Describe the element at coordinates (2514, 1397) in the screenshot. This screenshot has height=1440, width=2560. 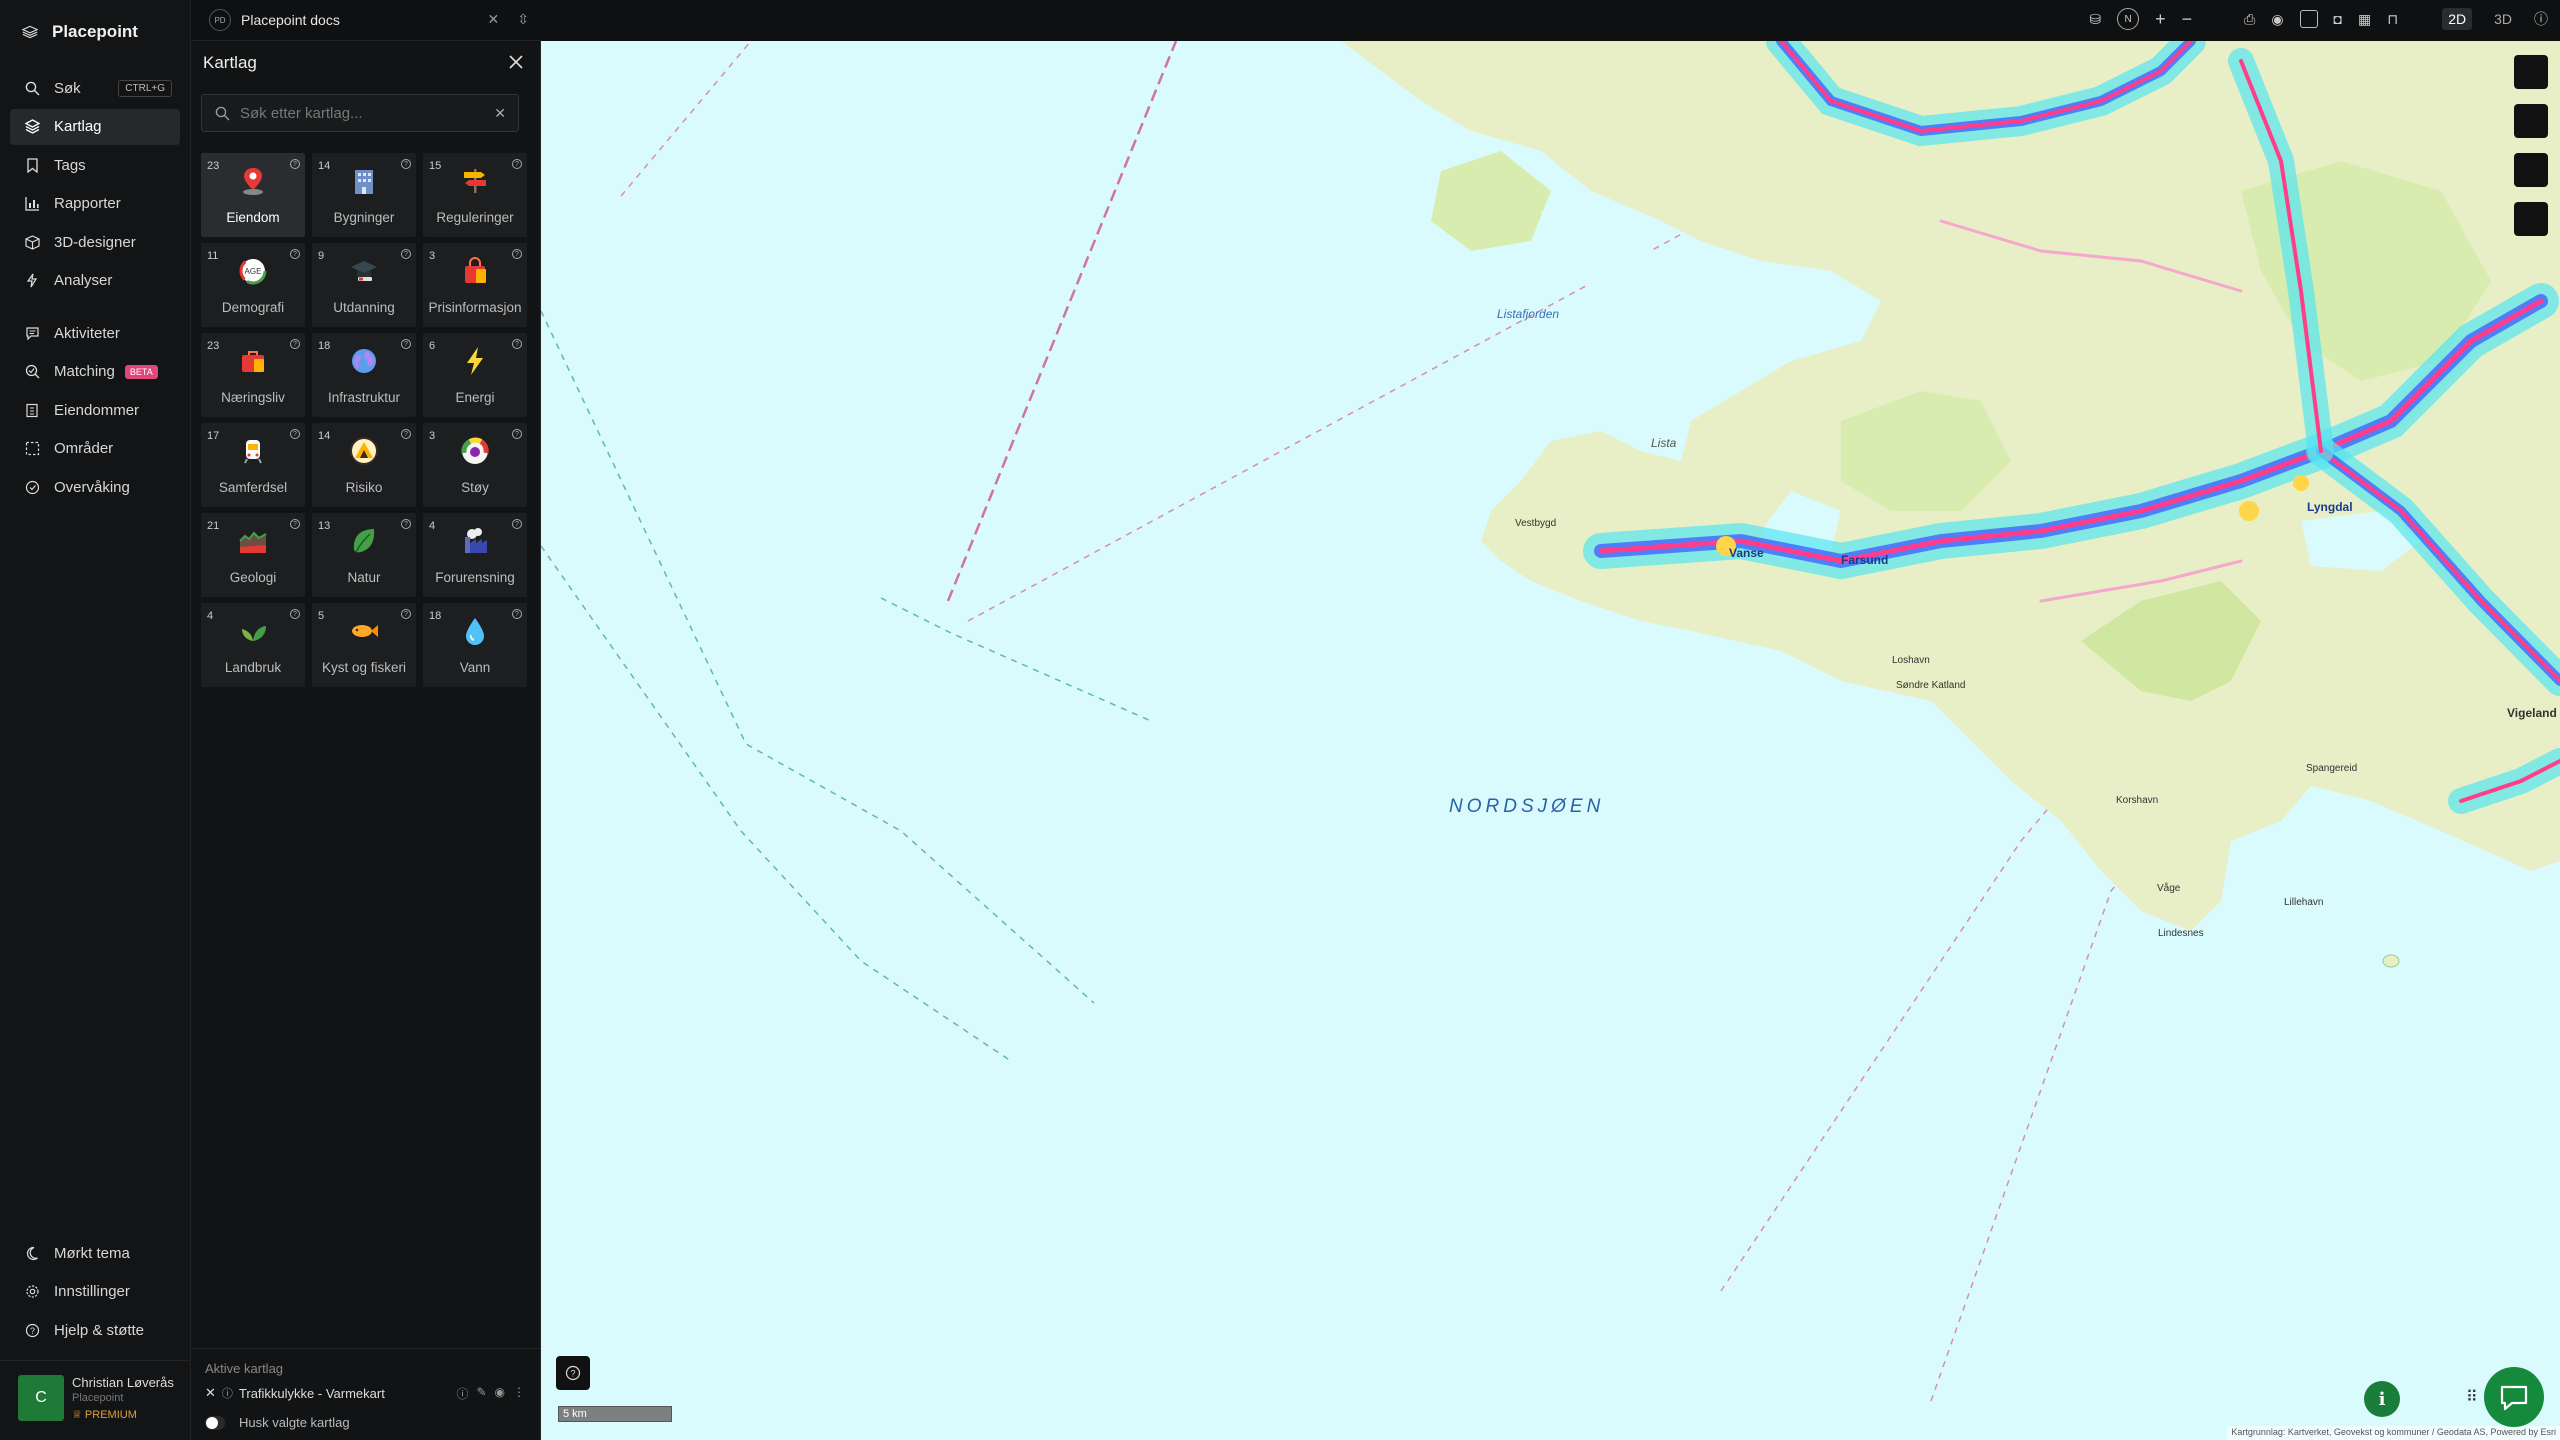
I see `chat-button` at that location.